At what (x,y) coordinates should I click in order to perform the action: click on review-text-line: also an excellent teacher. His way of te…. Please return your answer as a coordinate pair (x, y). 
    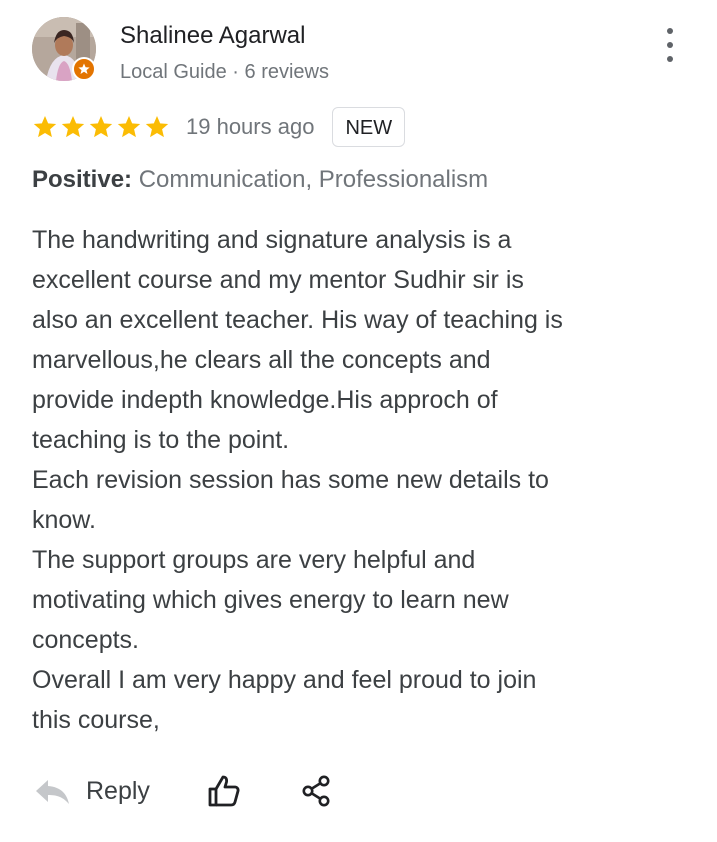
    Looking at the image, I should click on (297, 320).